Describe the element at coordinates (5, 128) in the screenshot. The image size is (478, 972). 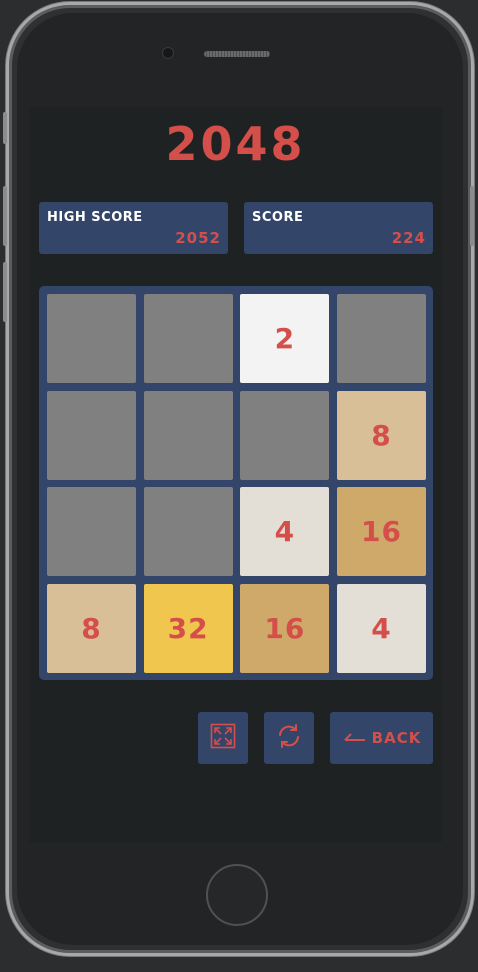
I see `mute-switch` at that location.